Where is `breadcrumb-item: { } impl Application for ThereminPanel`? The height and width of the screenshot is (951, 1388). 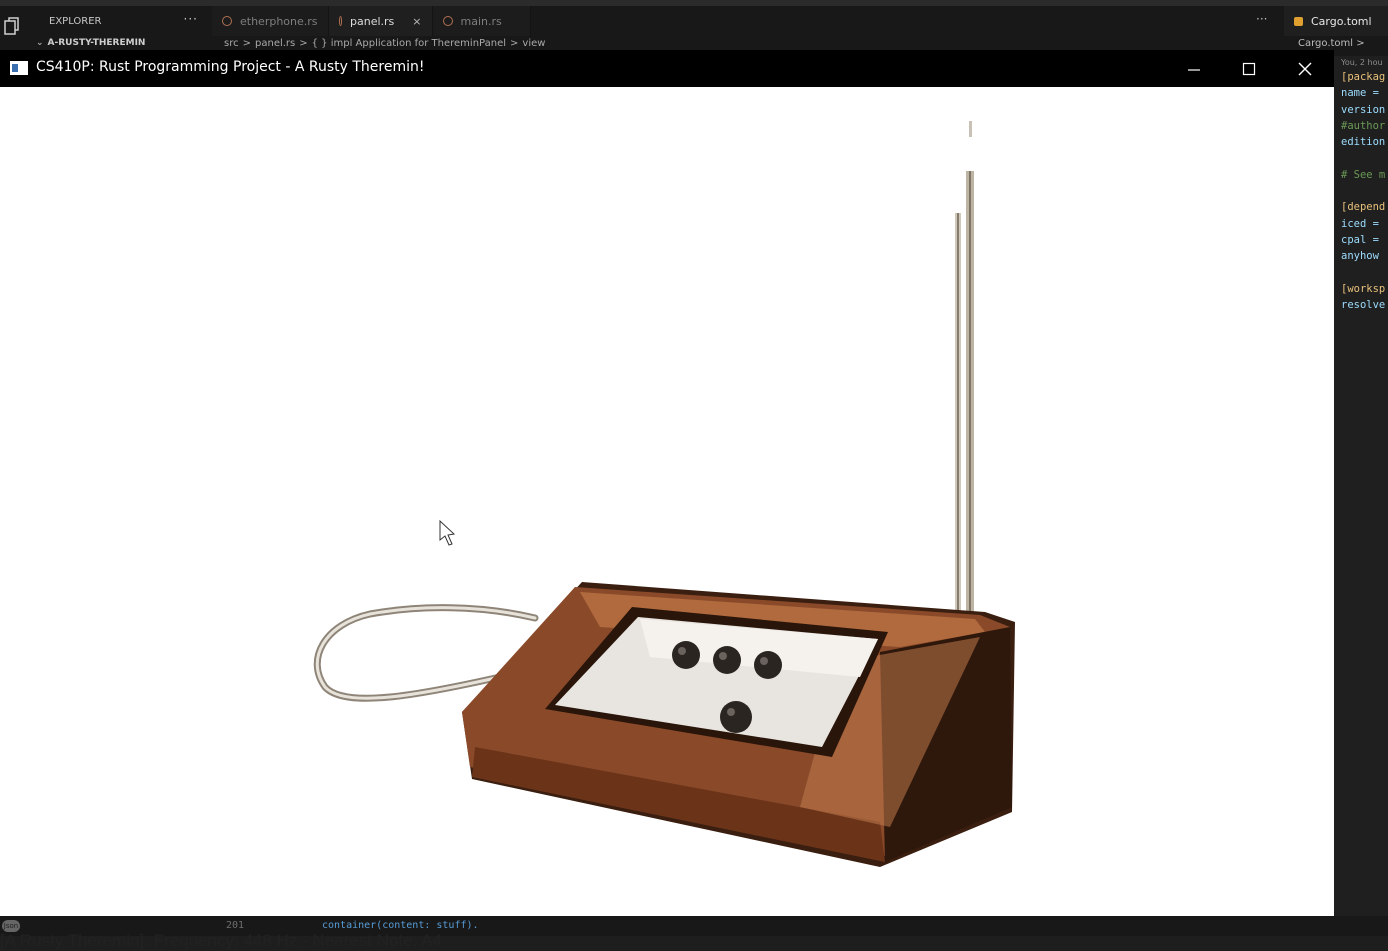
breadcrumb-item: { } impl Application for ThereminPanel is located at coordinates (409, 43).